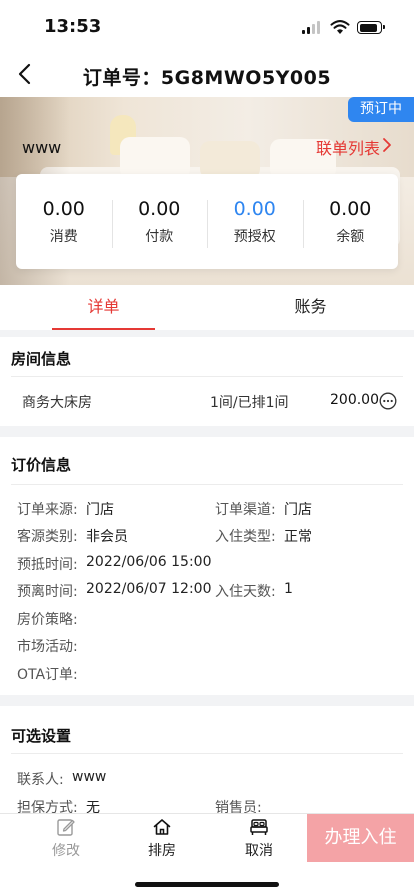  Describe the element at coordinates (388, 401) in the screenshot. I see `more-options-icon` at that location.